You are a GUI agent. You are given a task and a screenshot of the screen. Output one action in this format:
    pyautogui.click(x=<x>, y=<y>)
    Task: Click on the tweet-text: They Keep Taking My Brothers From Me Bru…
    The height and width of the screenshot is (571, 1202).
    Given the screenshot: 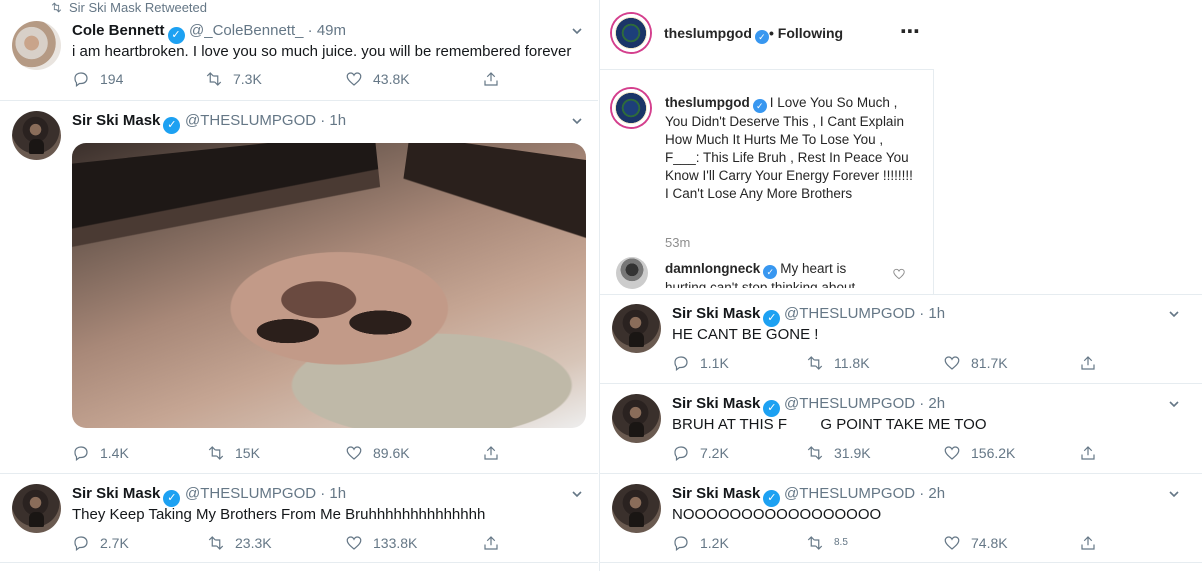 What is the action you would take?
    pyautogui.click(x=279, y=514)
    